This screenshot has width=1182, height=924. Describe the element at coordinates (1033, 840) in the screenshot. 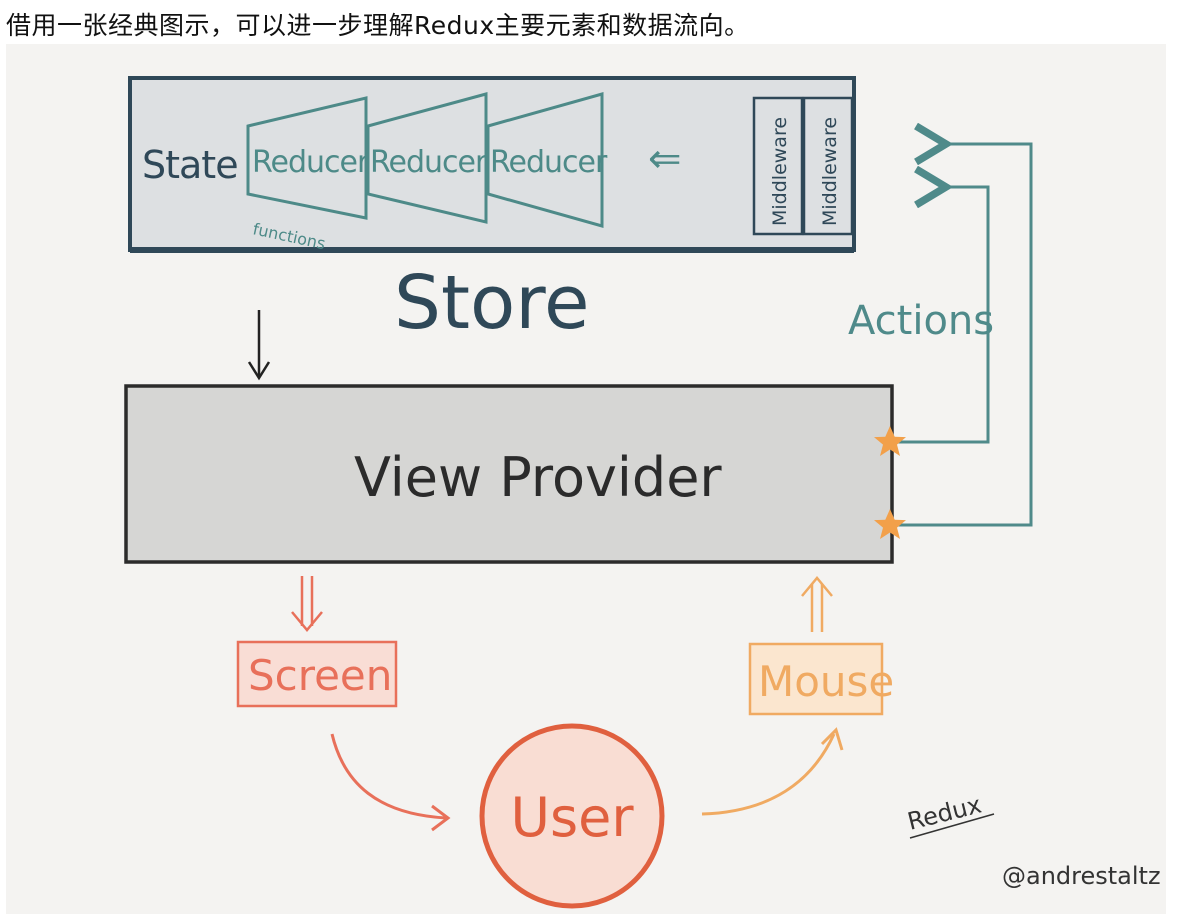

I see `signature: Redux @andrestaltz` at that location.